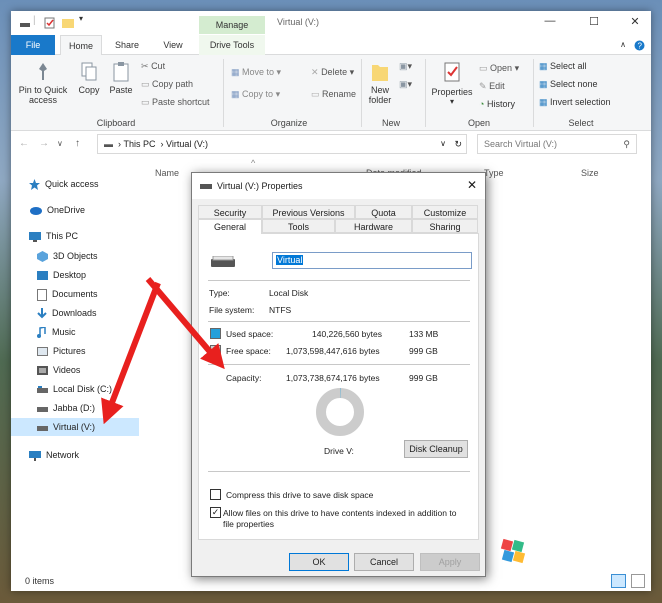 The image size is (662, 603). I want to click on open-button: ▭ Open ▾, so click(499, 68).